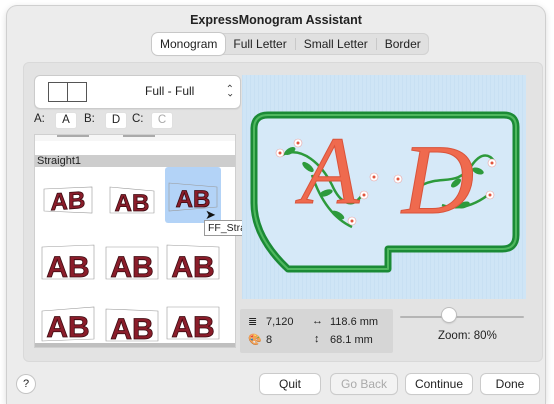 The image size is (554, 404). What do you see at coordinates (354, 322) in the screenshot?
I see `design-width: 118.6 mm` at bounding box center [354, 322].